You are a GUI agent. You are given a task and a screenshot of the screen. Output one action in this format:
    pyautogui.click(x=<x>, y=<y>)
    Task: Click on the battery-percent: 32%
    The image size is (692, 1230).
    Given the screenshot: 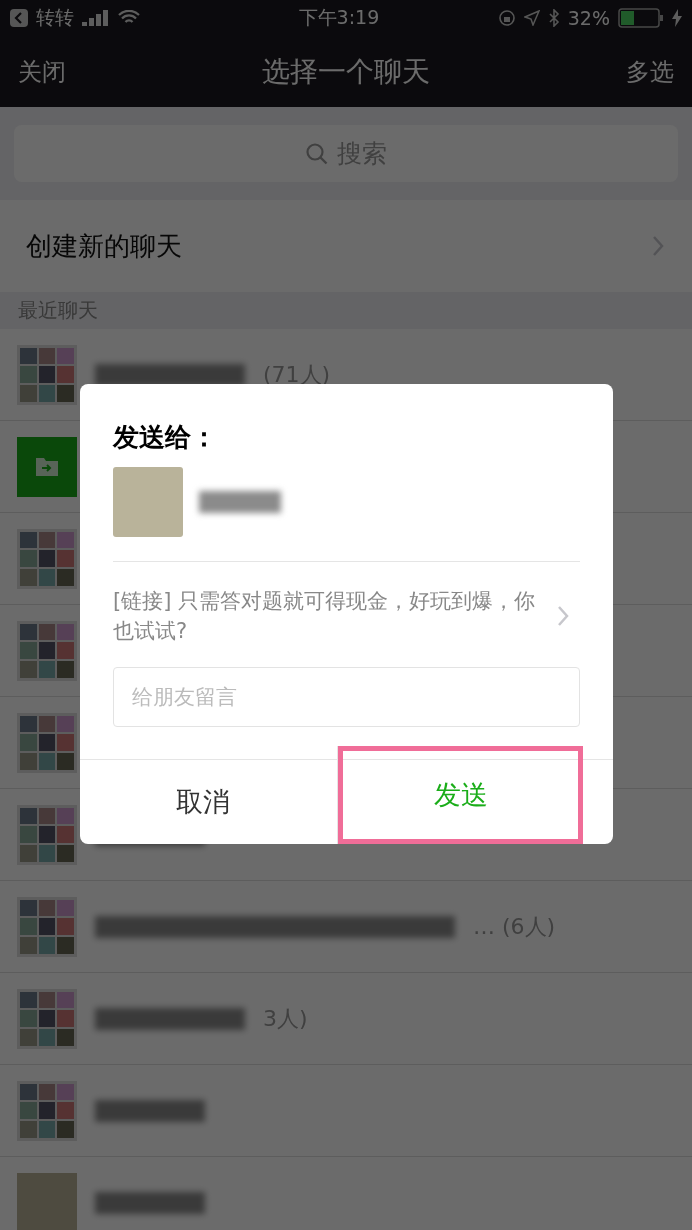 What is the action you would take?
    pyautogui.click(x=588, y=18)
    